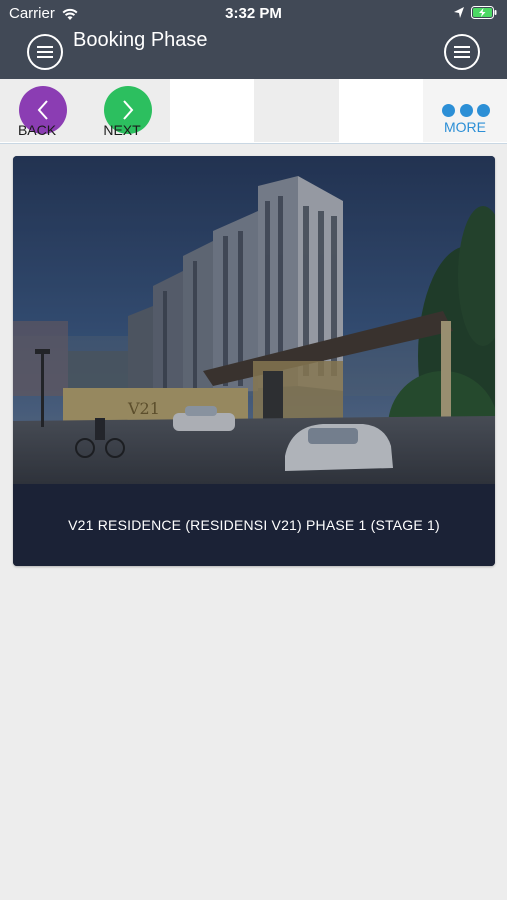 This screenshot has width=507, height=900. I want to click on header: Carrier 3:32 PM Booking Phase, so click(253, 39).